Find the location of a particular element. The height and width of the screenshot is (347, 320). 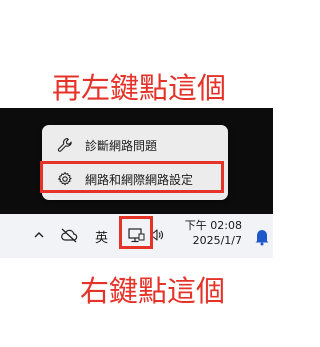

ime-indicator: 英 is located at coordinates (101, 236).